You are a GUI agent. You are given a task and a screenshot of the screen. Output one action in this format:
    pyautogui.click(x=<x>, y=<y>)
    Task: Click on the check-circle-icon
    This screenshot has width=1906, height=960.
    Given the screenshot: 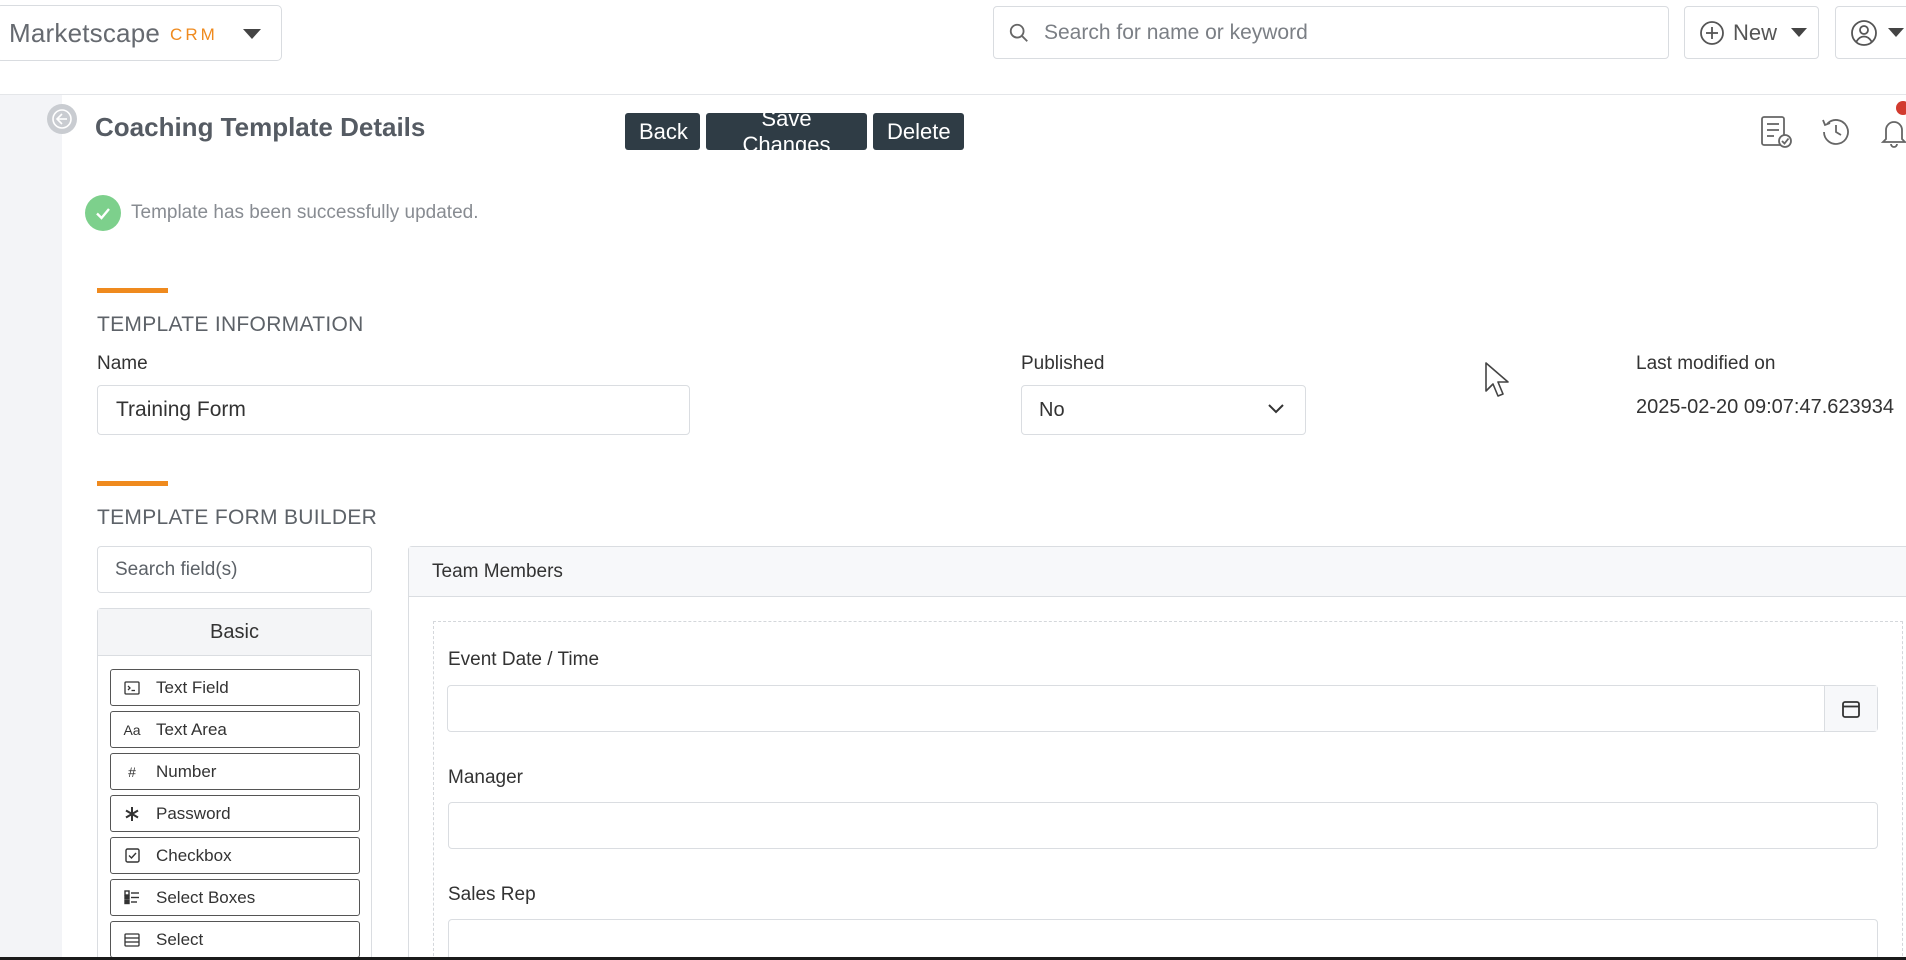 What is the action you would take?
    pyautogui.click(x=103, y=213)
    